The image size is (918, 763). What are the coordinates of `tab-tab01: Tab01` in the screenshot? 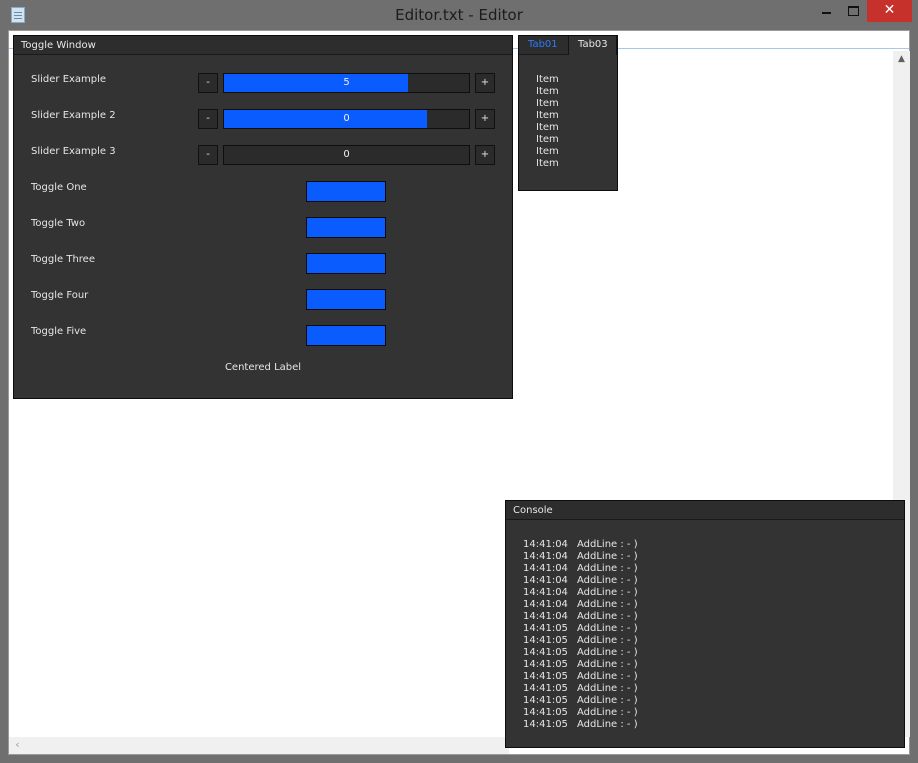 It's located at (543, 45).